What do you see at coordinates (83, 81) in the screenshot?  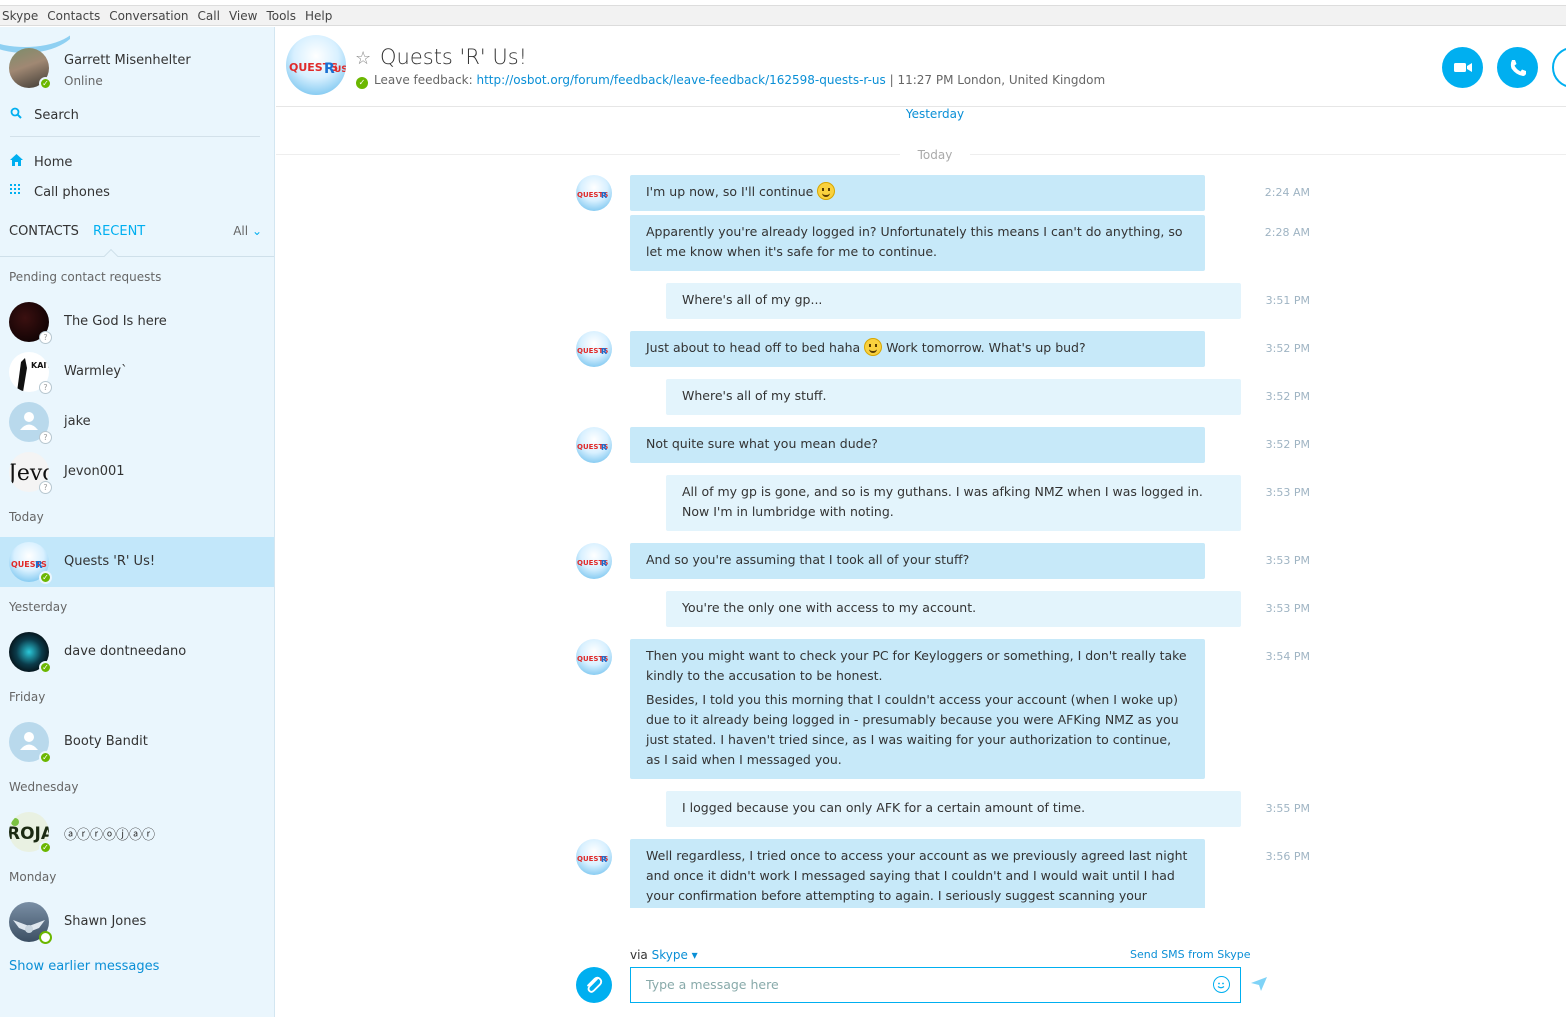 I see `profile-status: Online` at bounding box center [83, 81].